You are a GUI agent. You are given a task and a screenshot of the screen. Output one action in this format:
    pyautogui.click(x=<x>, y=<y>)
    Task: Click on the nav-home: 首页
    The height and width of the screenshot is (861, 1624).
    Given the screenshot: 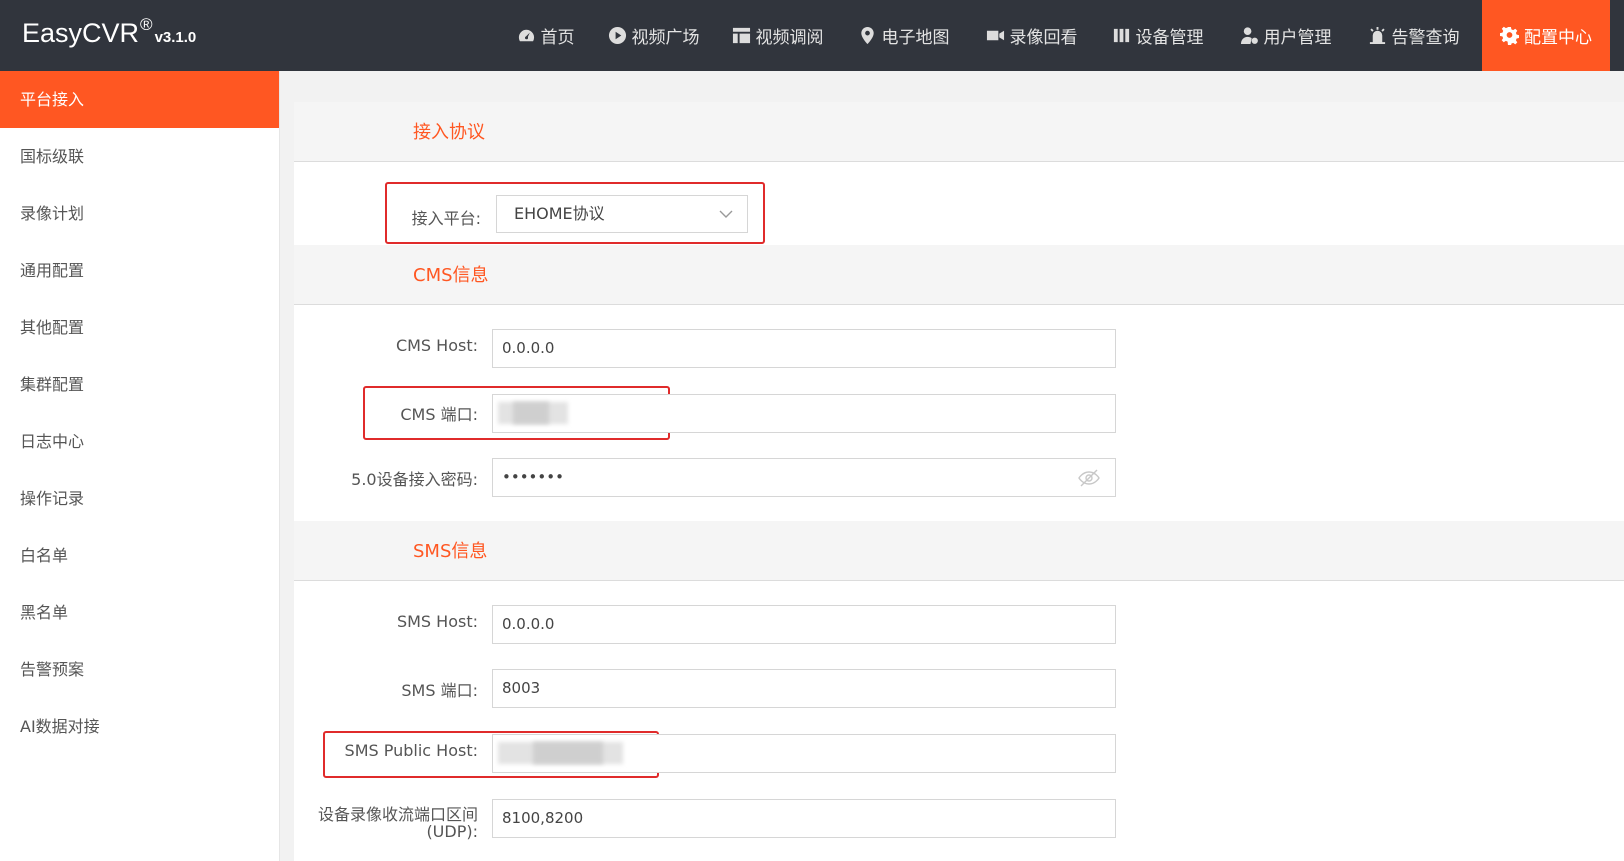 What is the action you would take?
    pyautogui.click(x=545, y=35)
    